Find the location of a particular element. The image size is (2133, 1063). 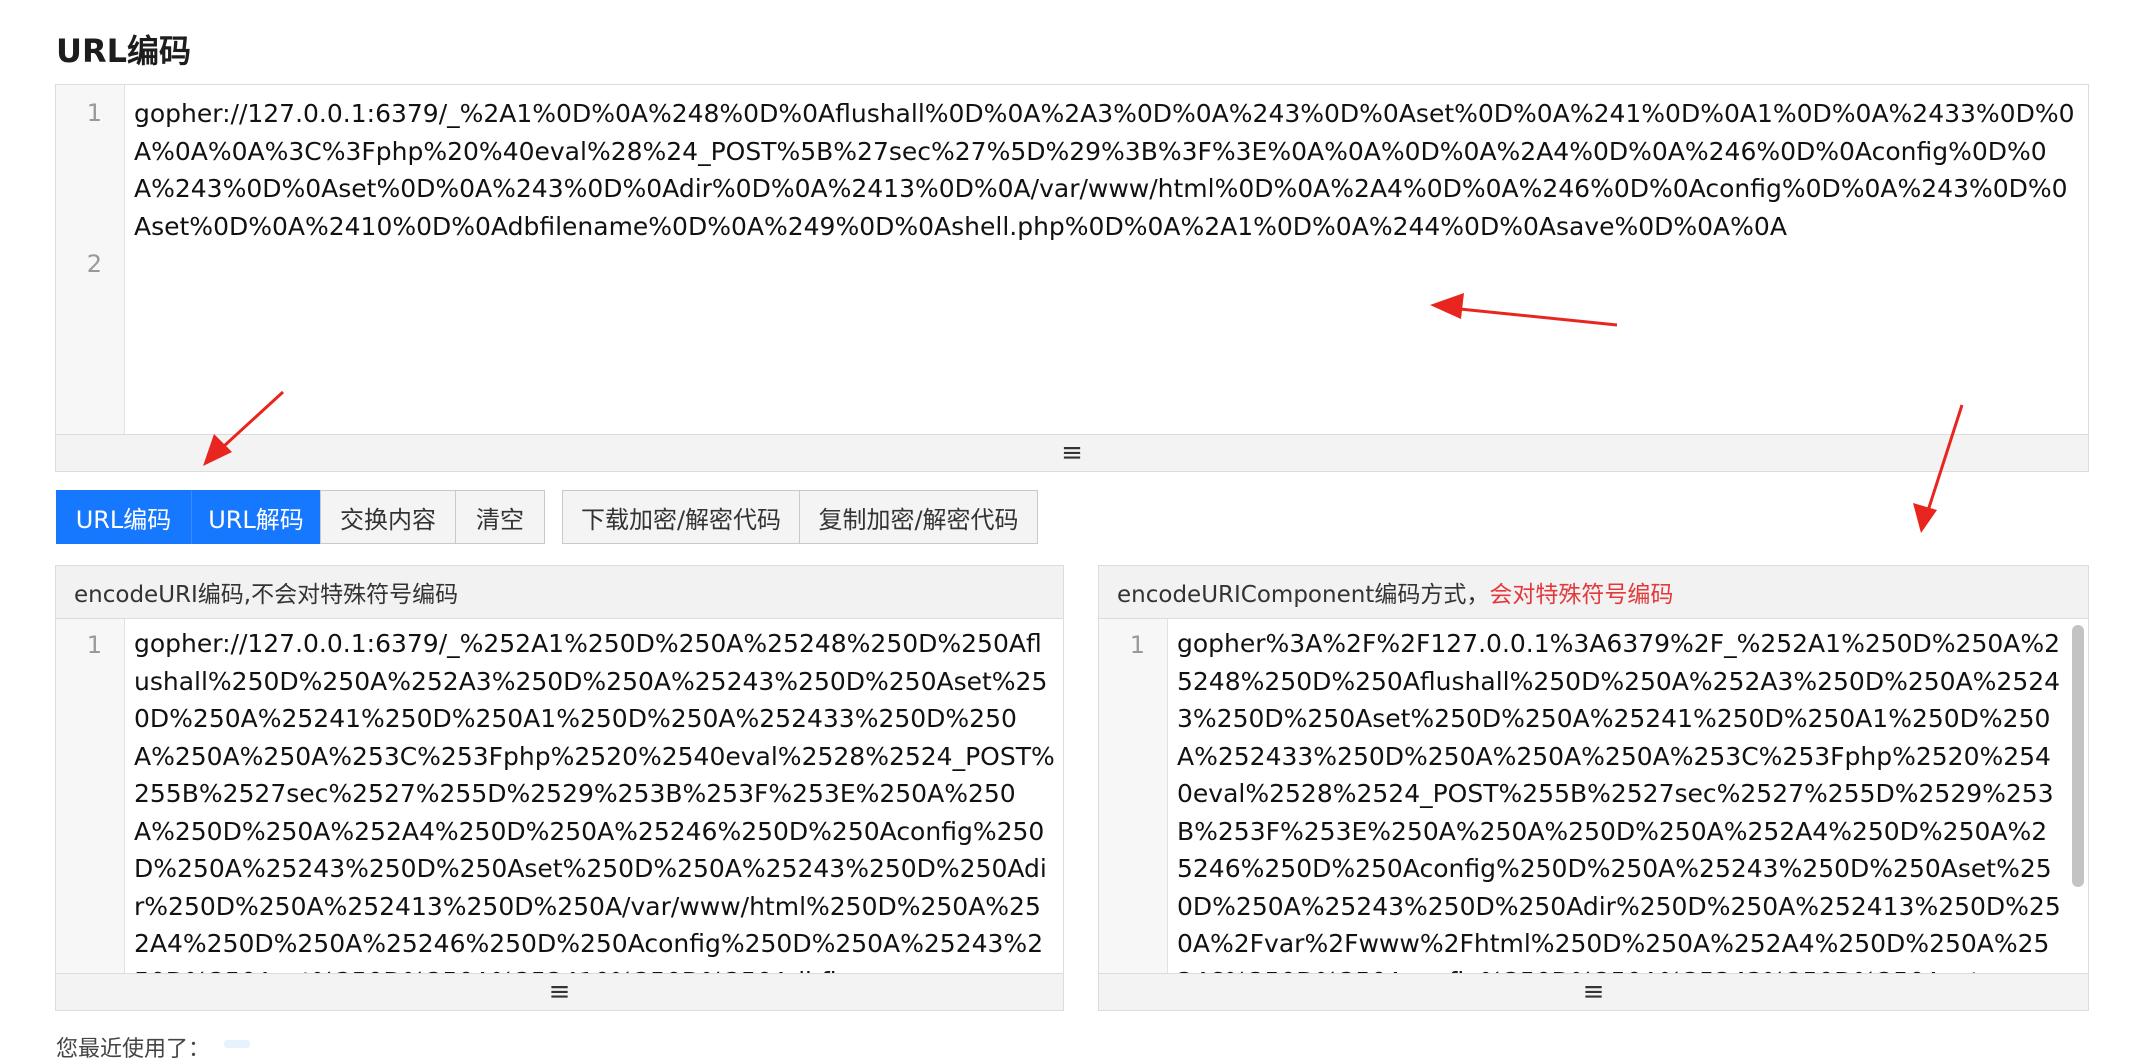

clear-button: 清空 is located at coordinates (500, 517).